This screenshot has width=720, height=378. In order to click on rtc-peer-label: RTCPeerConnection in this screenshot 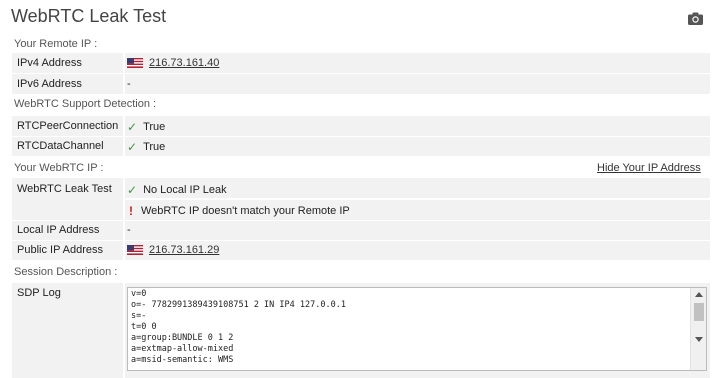, I will do `click(68, 126)`.